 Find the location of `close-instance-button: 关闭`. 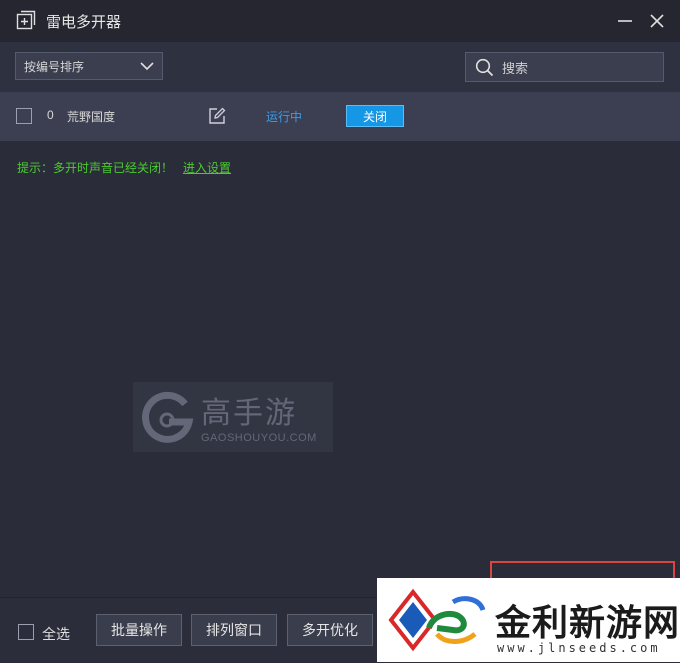

close-instance-button: 关闭 is located at coordinates (375, 116).